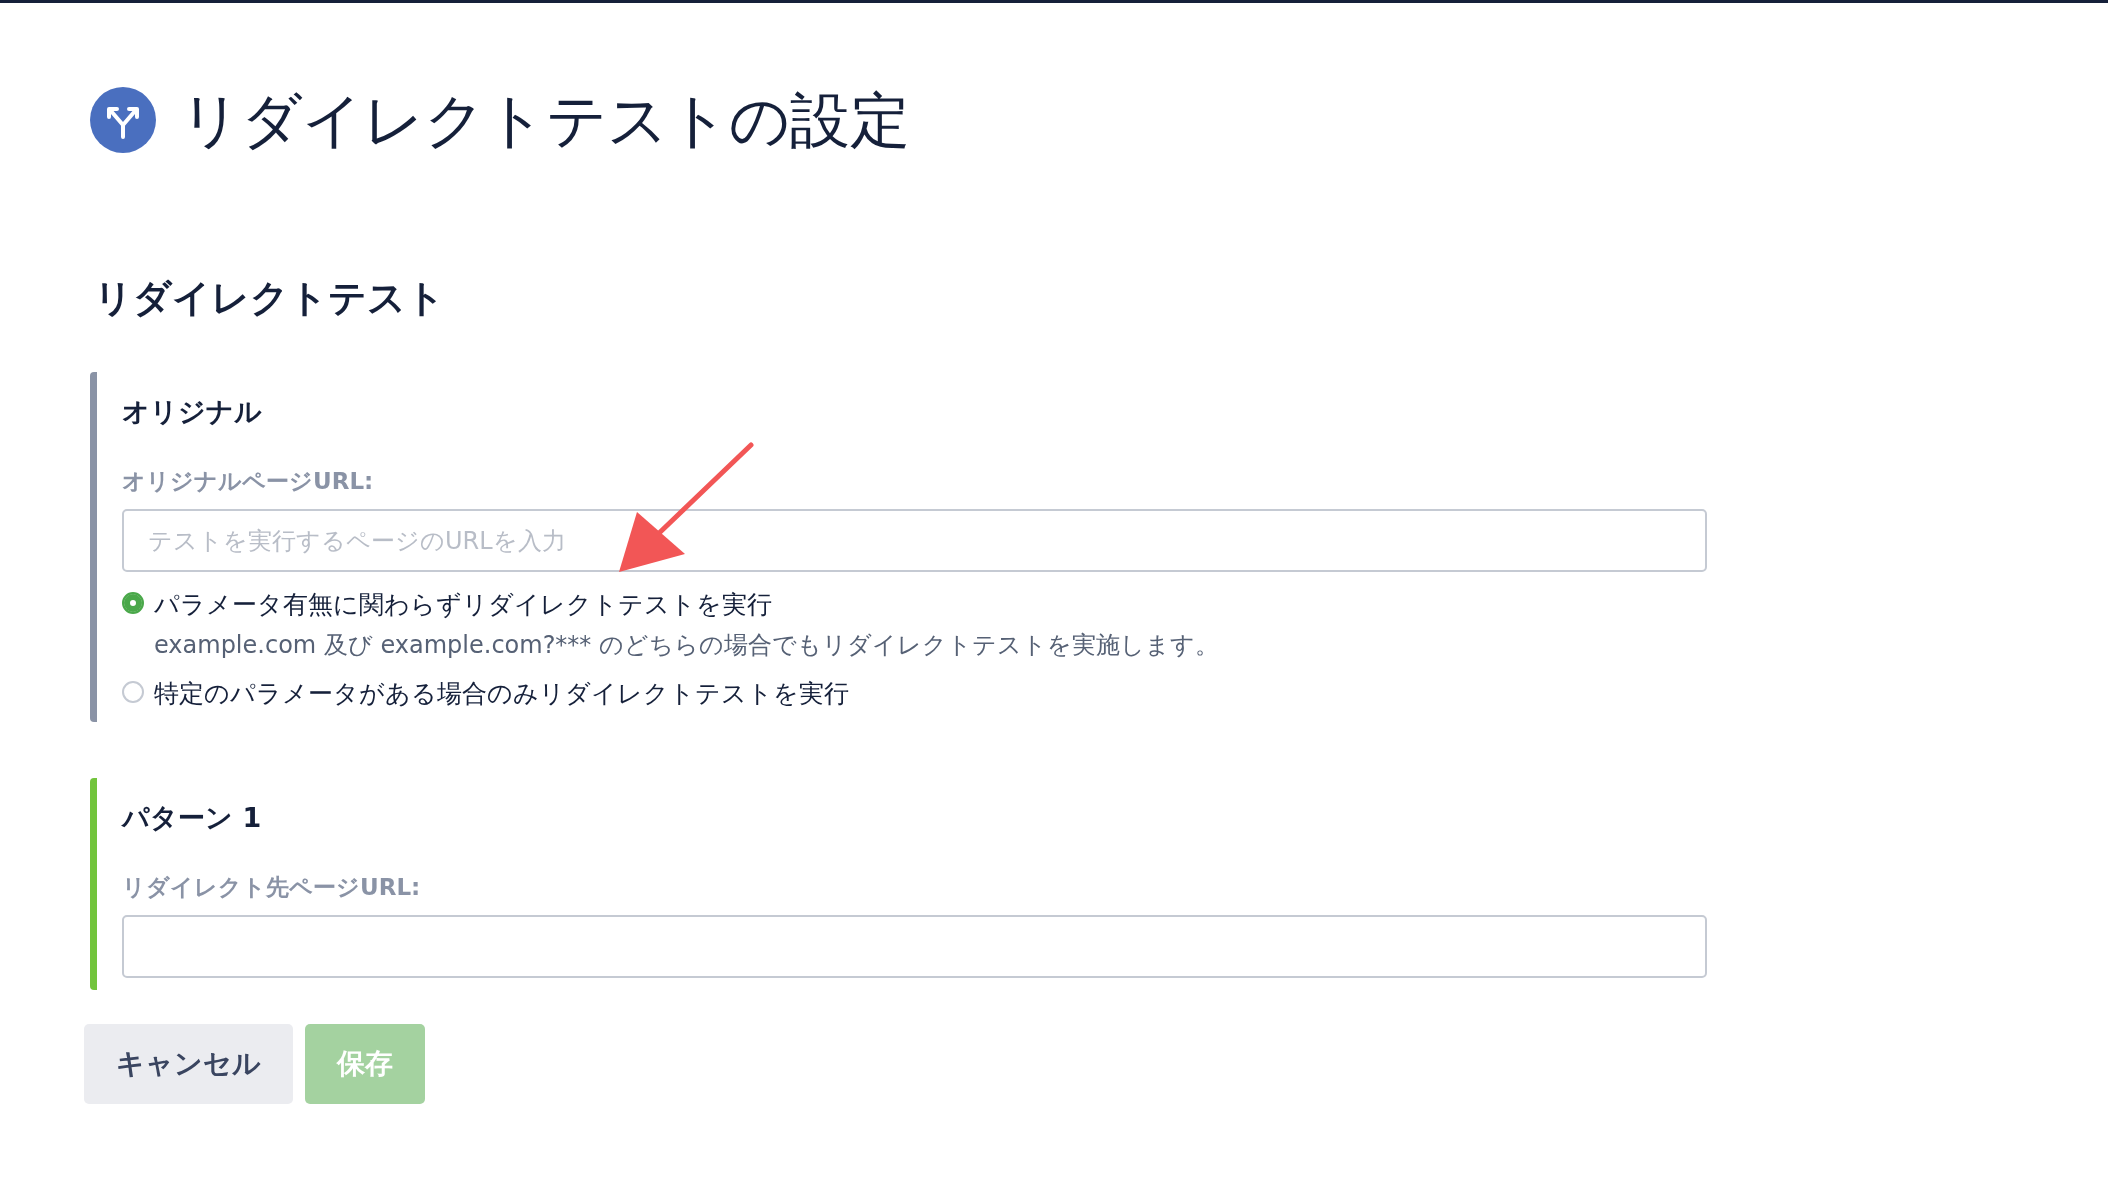 This screenshot has height=1182, width=2108. I want to click on block-heading: パターン 1, so click(192, 818).